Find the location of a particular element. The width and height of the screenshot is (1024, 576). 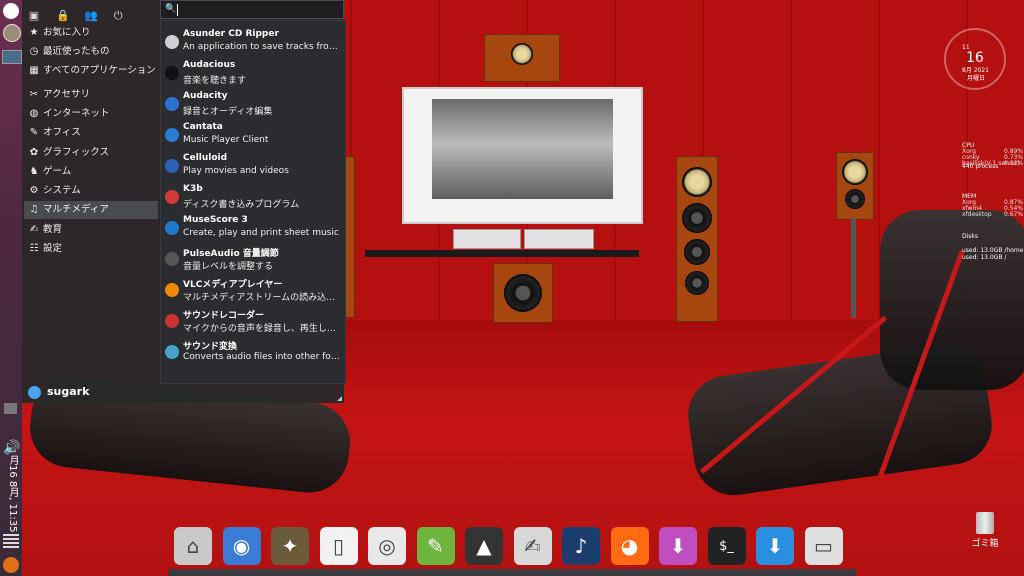

inkscape-icon: ▲ is located at coordinates (484, 546).